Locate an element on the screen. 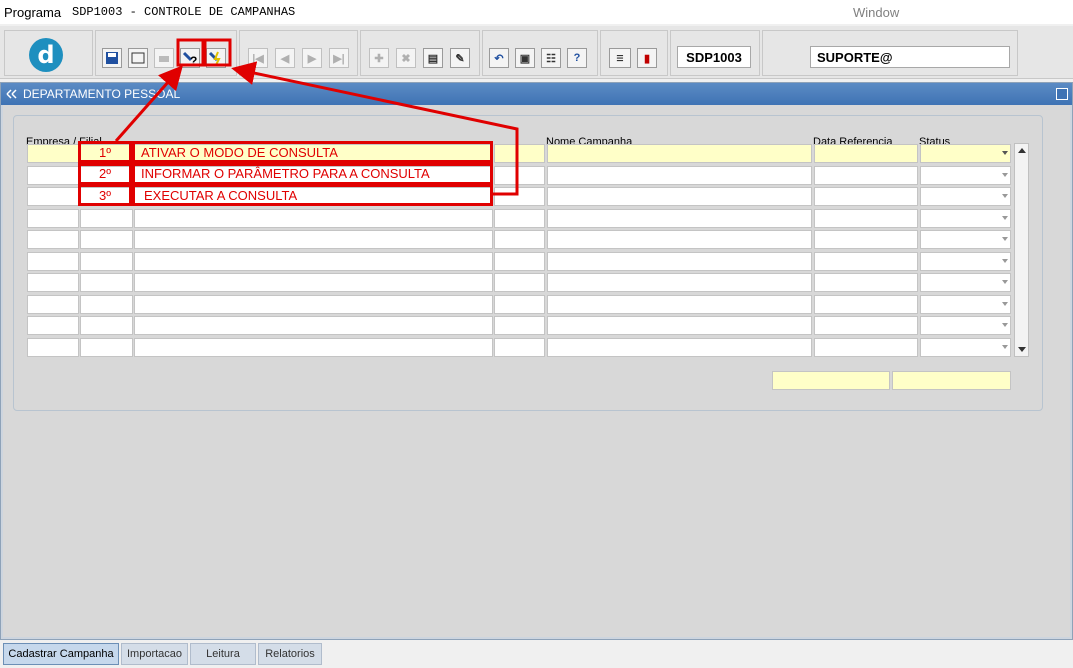  highlight-execute-query is located at coordinates (217, 52).